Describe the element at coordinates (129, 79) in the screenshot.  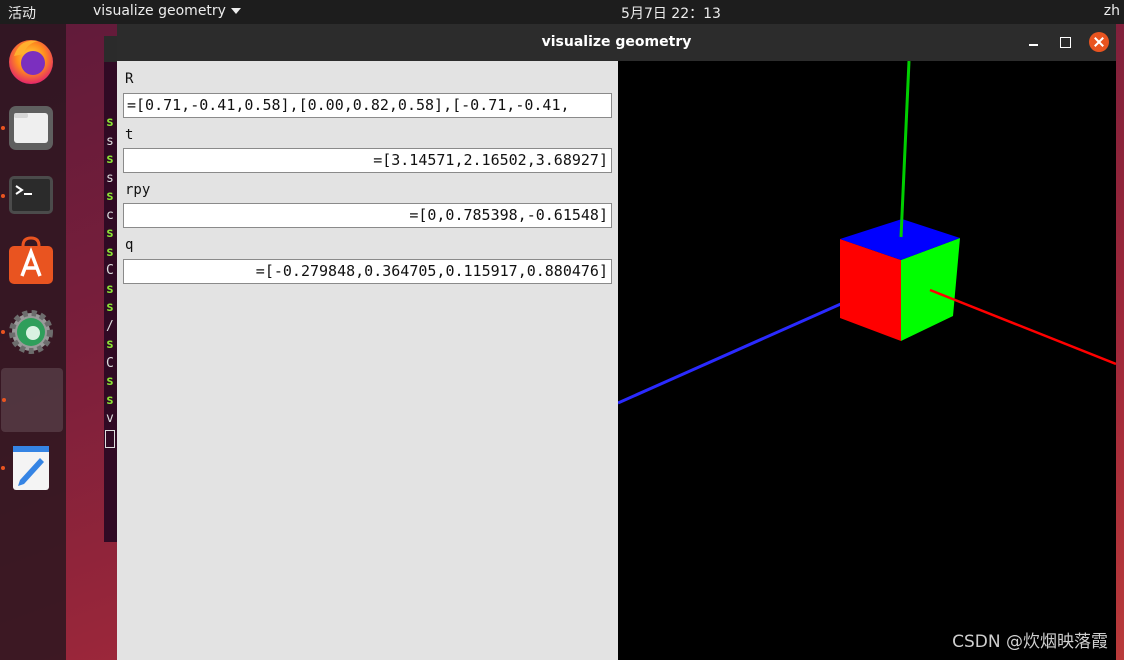
I see `field-label-r: R` at that location.